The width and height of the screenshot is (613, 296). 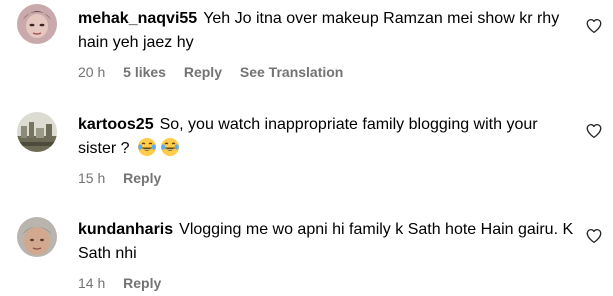 I want to click on comment-username: kundanharis, so click(x=125, y=229).